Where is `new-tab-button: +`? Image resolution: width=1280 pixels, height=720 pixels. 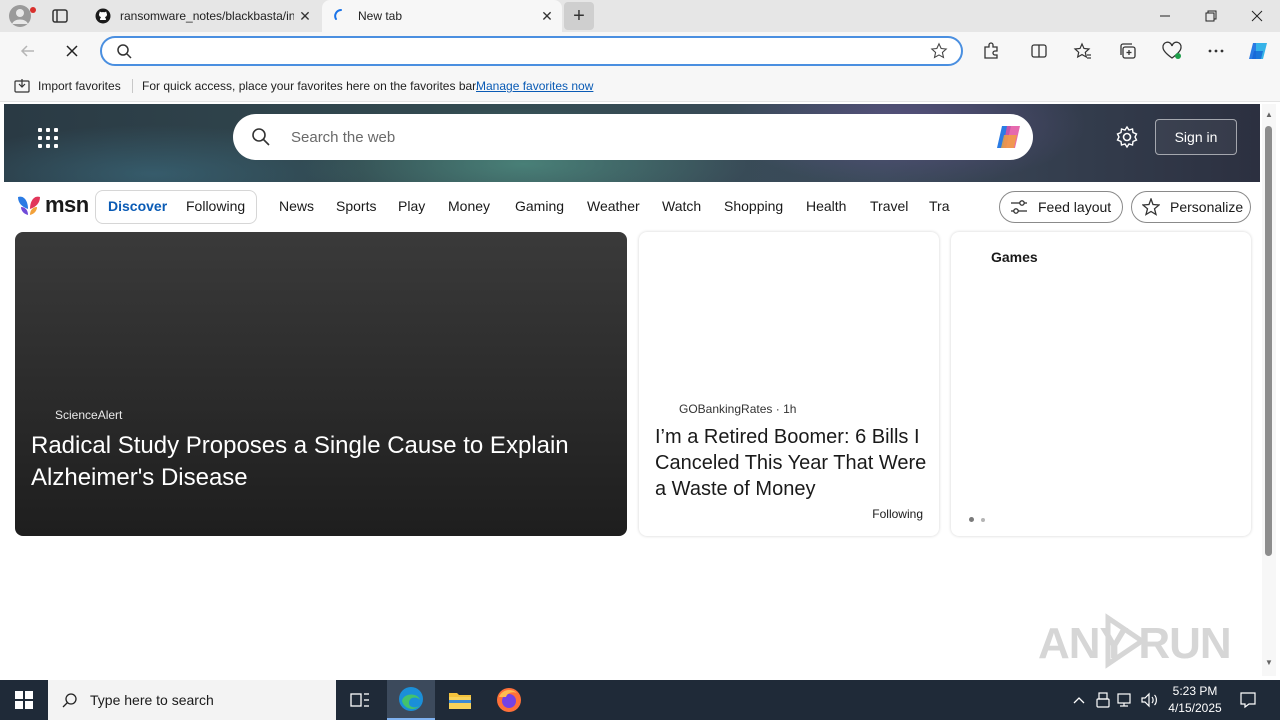
new-tab-button: + is located at coordinates (579, 16).